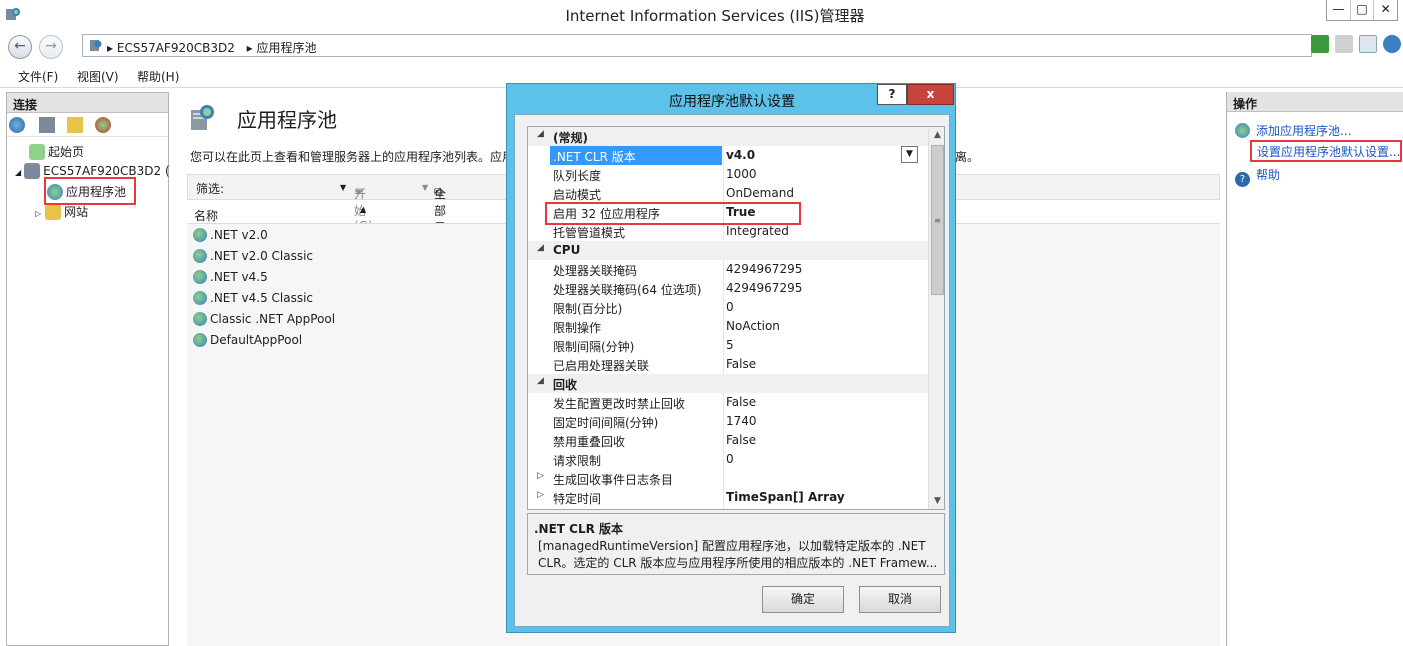 This screenshot has width=1403, height=646. What do you see at coordinates (75, 125) in the screenshot?
I see `folder-up-icon` at bounding box center [75, 125].